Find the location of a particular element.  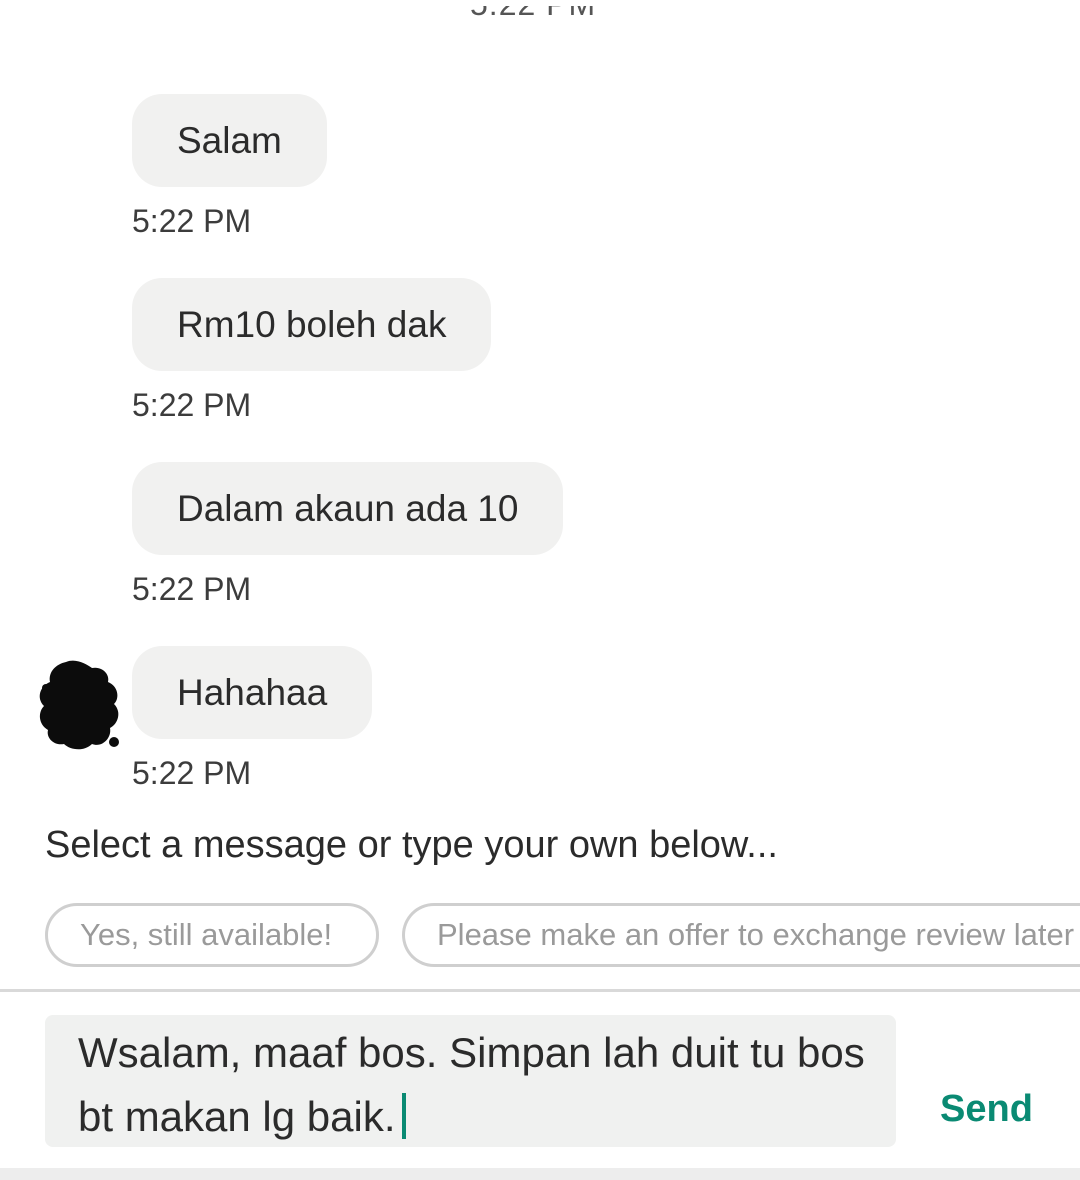

partial-timestamp-text: 5:22 PM is located at coordinates (533, 14).